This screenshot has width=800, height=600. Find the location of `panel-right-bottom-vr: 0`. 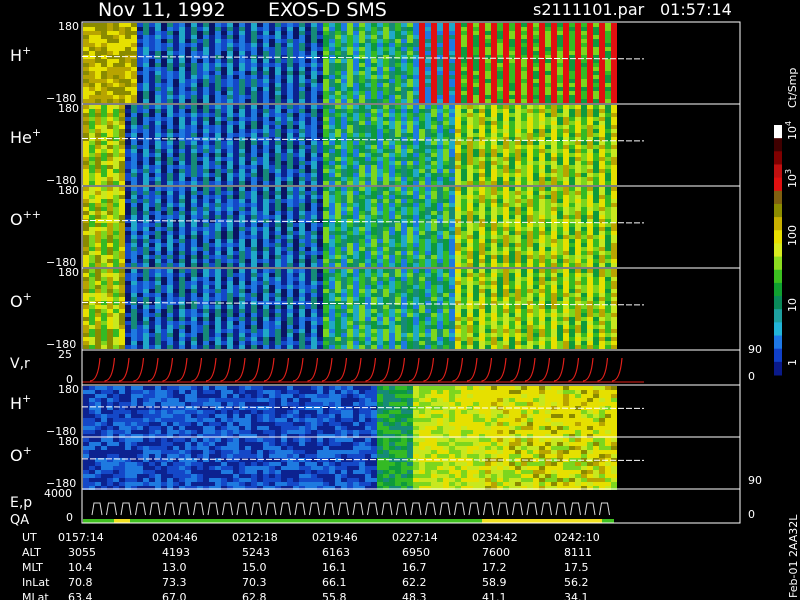

panel-right-bottom-vr: 0 is located at coordinates (751, 376).